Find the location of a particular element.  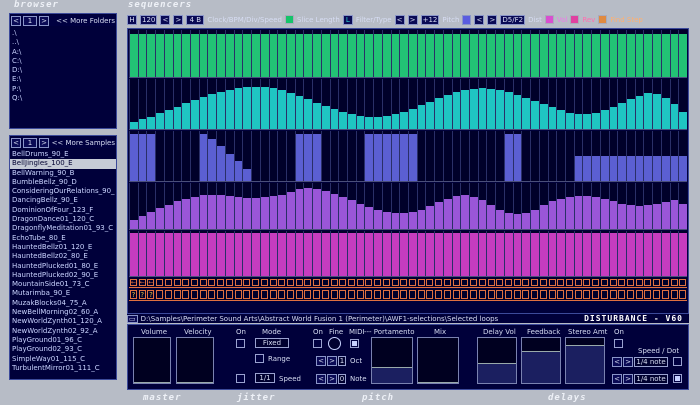

step-cell: ? is located at coordinates (142, 294).